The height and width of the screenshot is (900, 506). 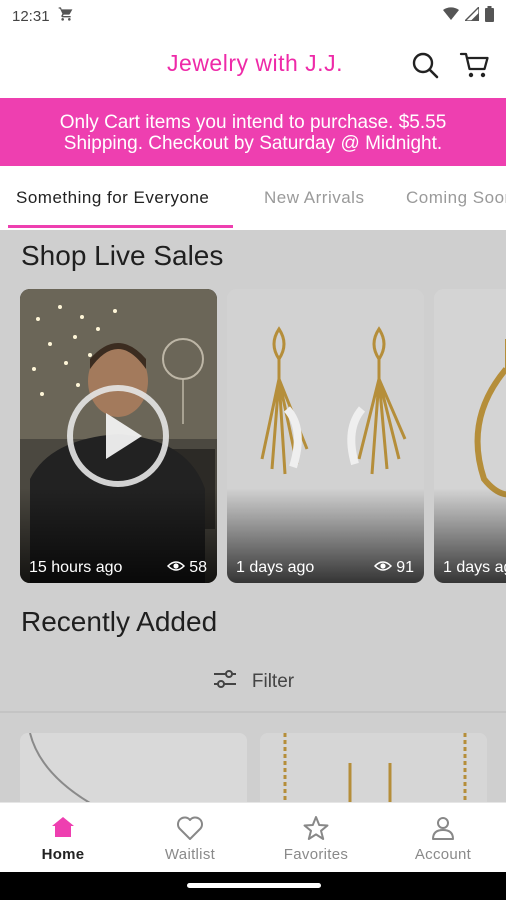 What do you see at coordinates (118, 436) in the screenshot?
I see `live-sale-card: 15 hours ago 58` at bounding box center [118, 436].